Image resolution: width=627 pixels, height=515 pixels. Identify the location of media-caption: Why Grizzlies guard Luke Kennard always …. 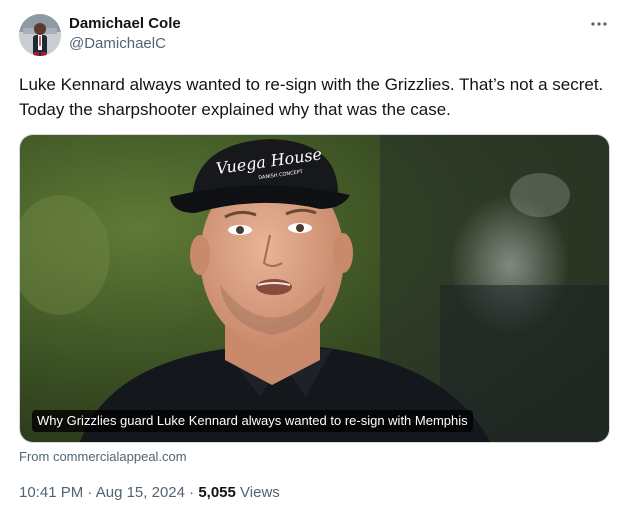
(252, 421).